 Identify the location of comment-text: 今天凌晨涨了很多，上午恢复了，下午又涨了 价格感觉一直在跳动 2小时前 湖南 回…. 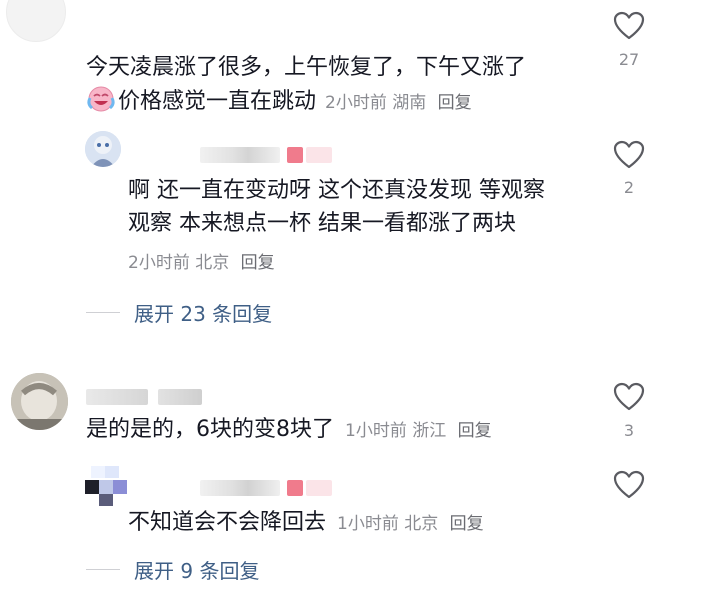
(306, 84).